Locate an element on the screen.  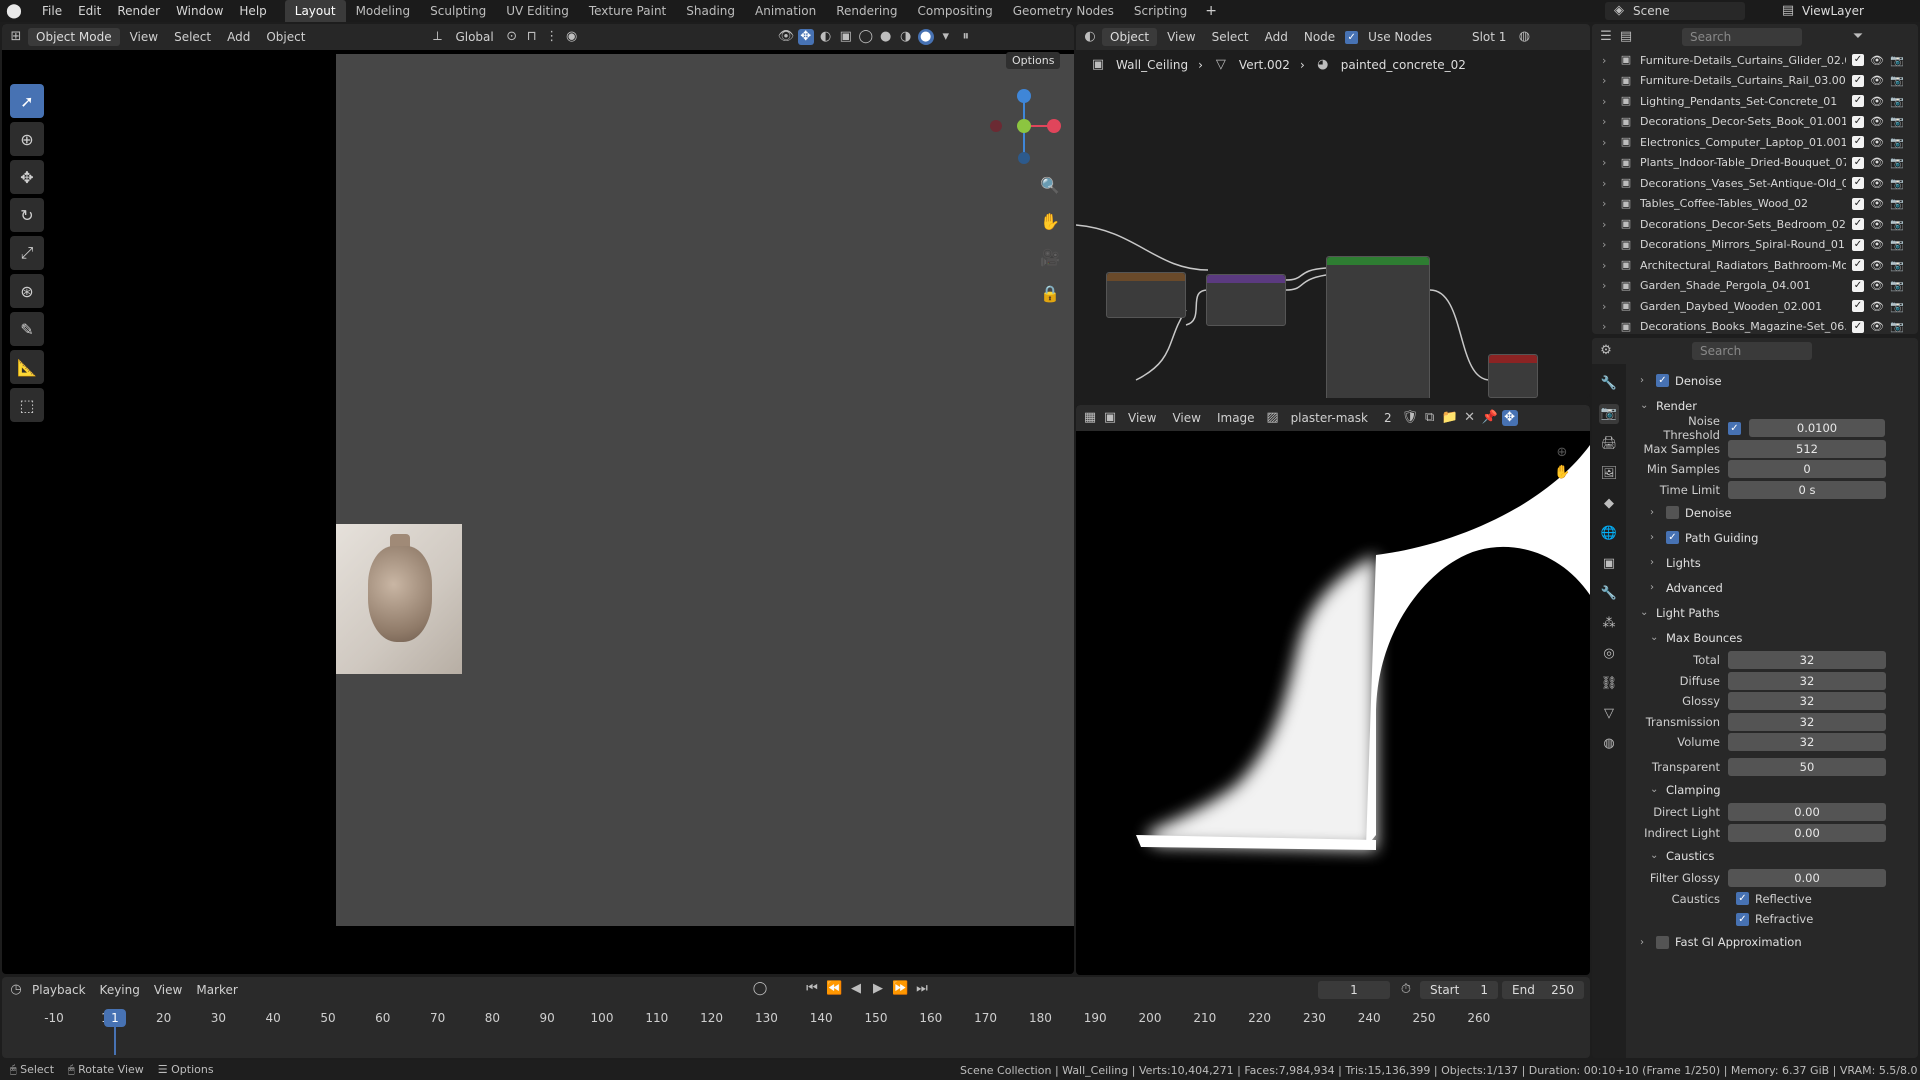
timeline-menu-playback: Playback is located at coordinates (59, 990).